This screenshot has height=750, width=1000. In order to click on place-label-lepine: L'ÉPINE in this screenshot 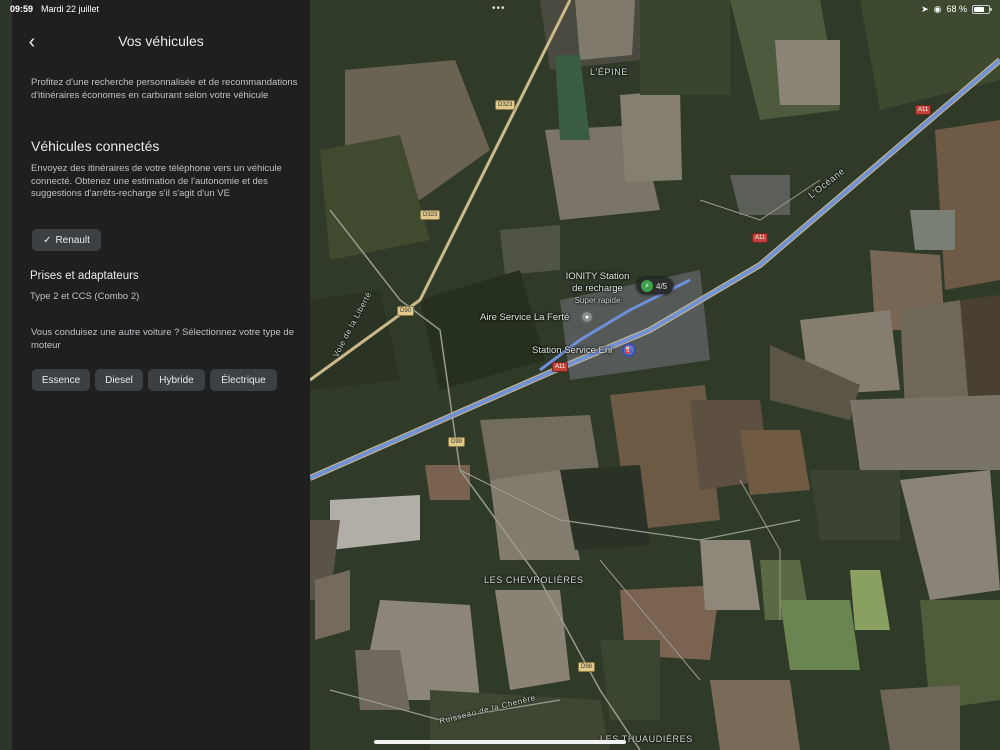, I will do `click(609, 72)`.